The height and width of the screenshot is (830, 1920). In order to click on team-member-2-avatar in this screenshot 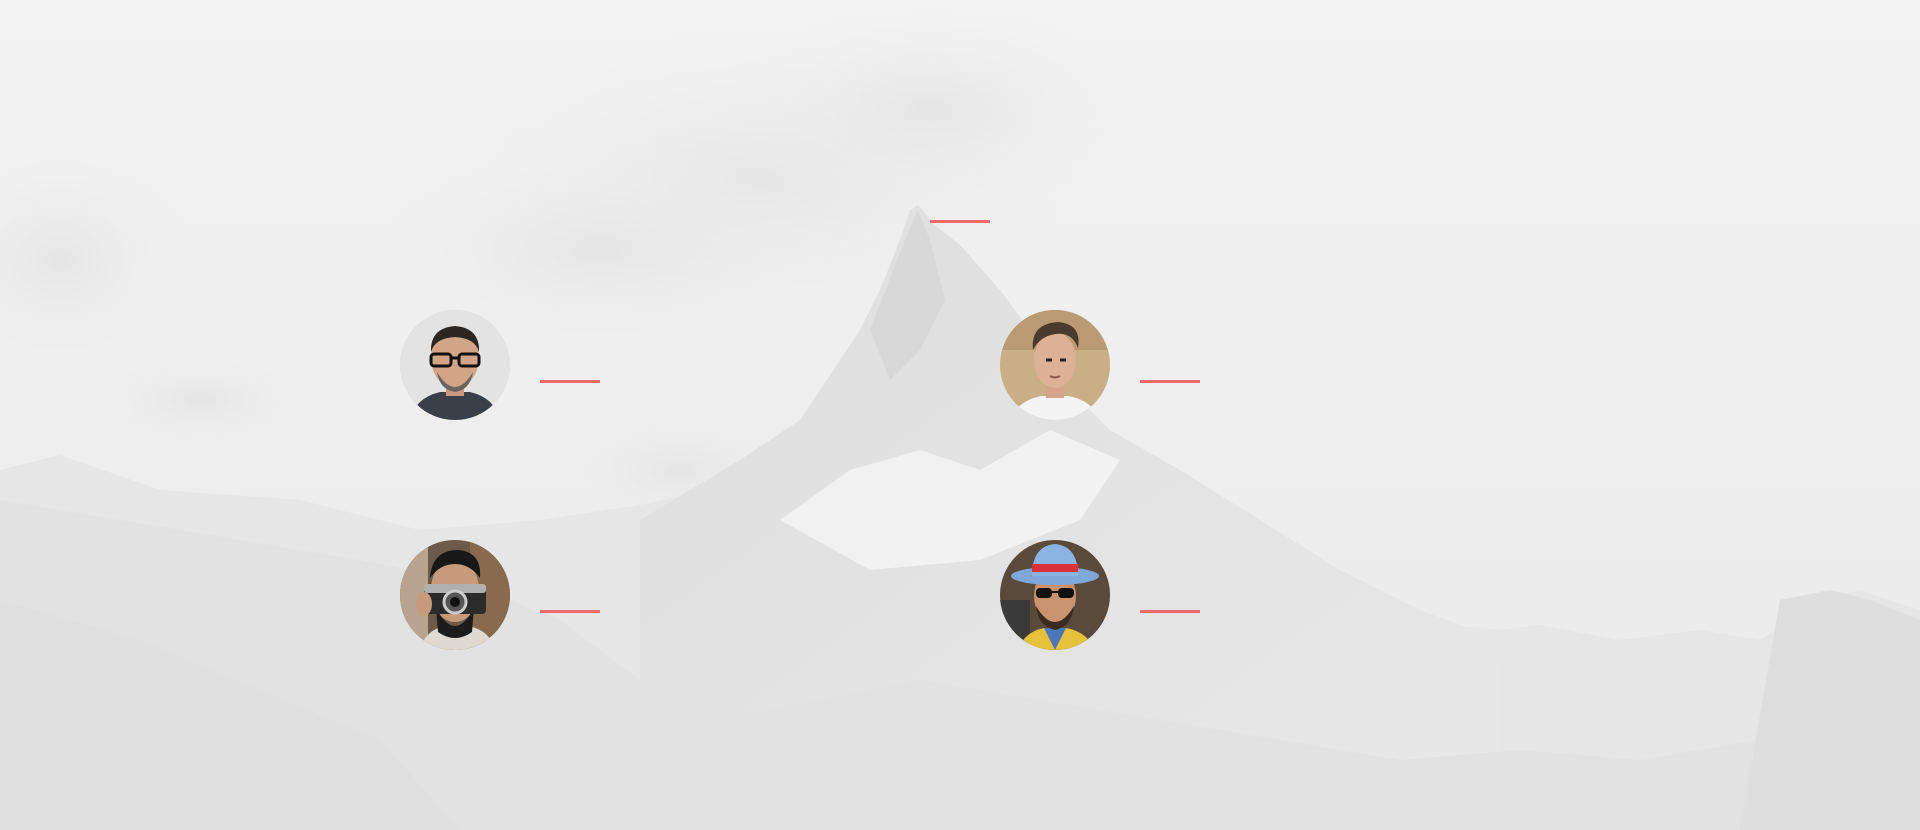, I will do `click(1055, 365)`.